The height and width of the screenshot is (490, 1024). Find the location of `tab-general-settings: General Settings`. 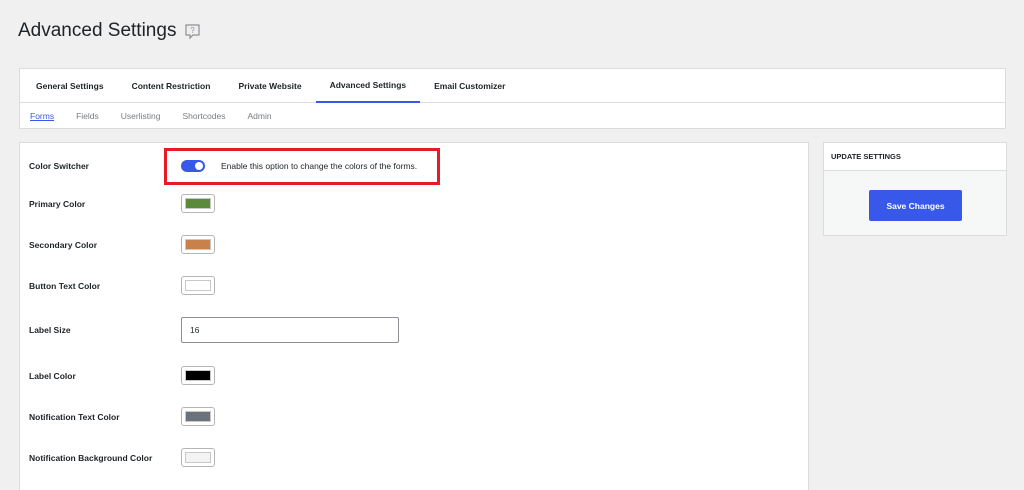

tab-general-settings: General Settings is located at coordinates (69, 86).